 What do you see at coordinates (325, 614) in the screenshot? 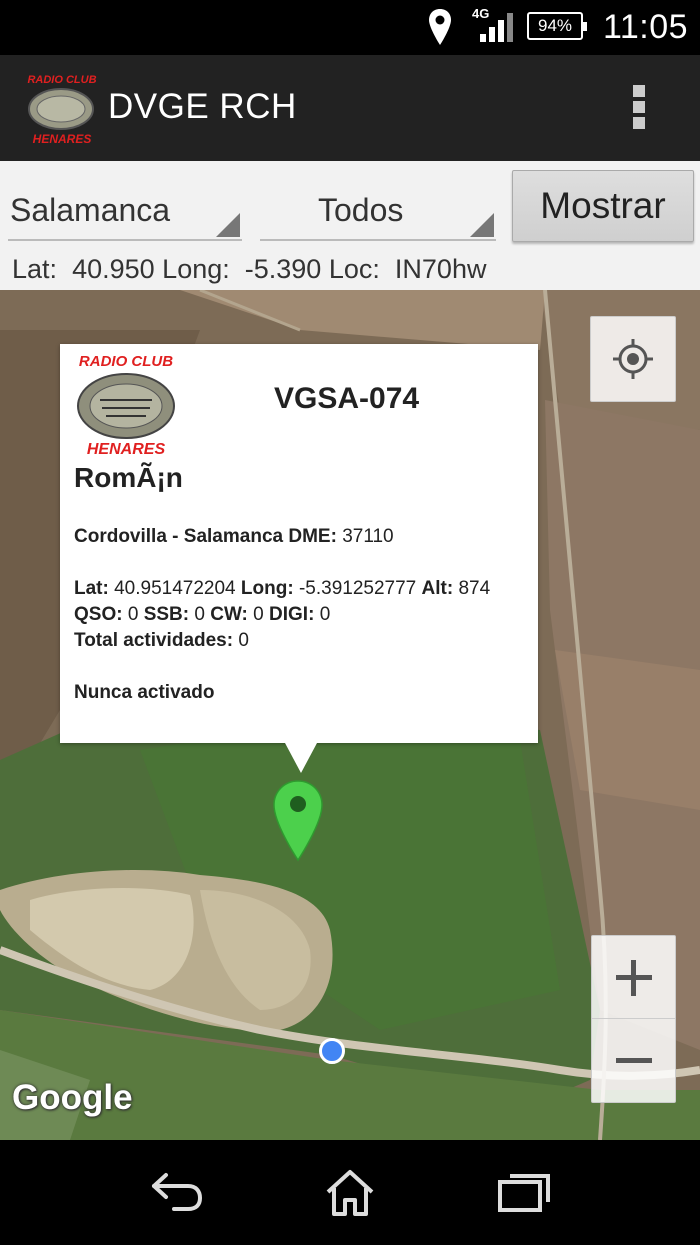
I see `digi-value: 0` at bounding box center [325, 614].